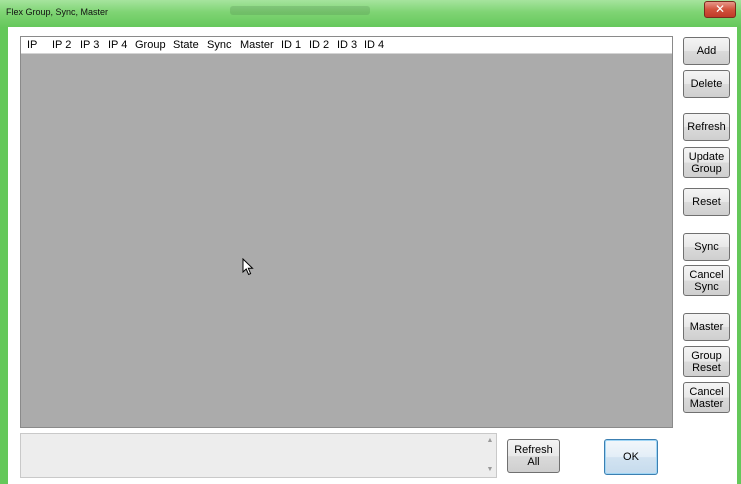 This screenshot has height=484, width=741. Describe the element at coordinates (706, 361) in the screenshot. I see `group-reset-button: Group Reset` at that location.